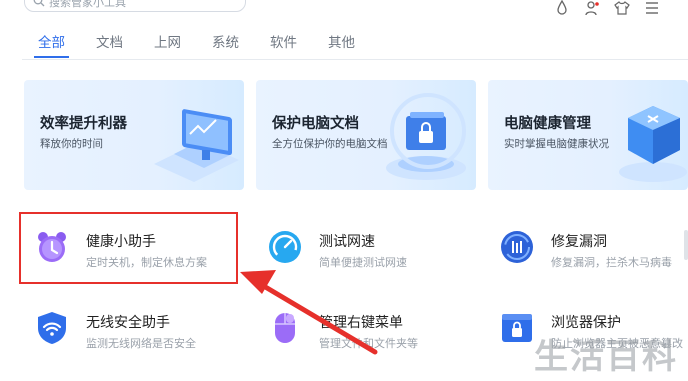  What do you see at coordinates (309, 312) in the screenshot?
I see `red-arrow-annotation` at bounding box center [309, 312].